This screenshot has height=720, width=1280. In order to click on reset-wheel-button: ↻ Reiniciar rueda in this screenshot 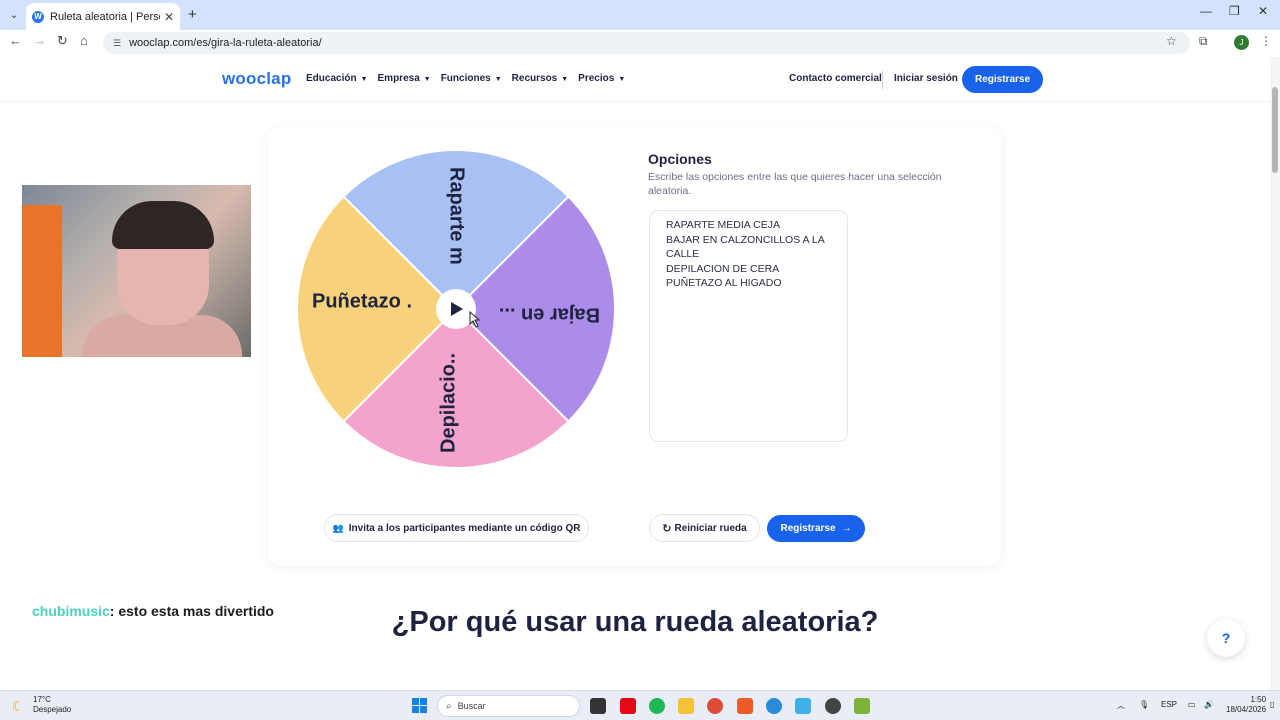, I will do `click(704, 528)`.